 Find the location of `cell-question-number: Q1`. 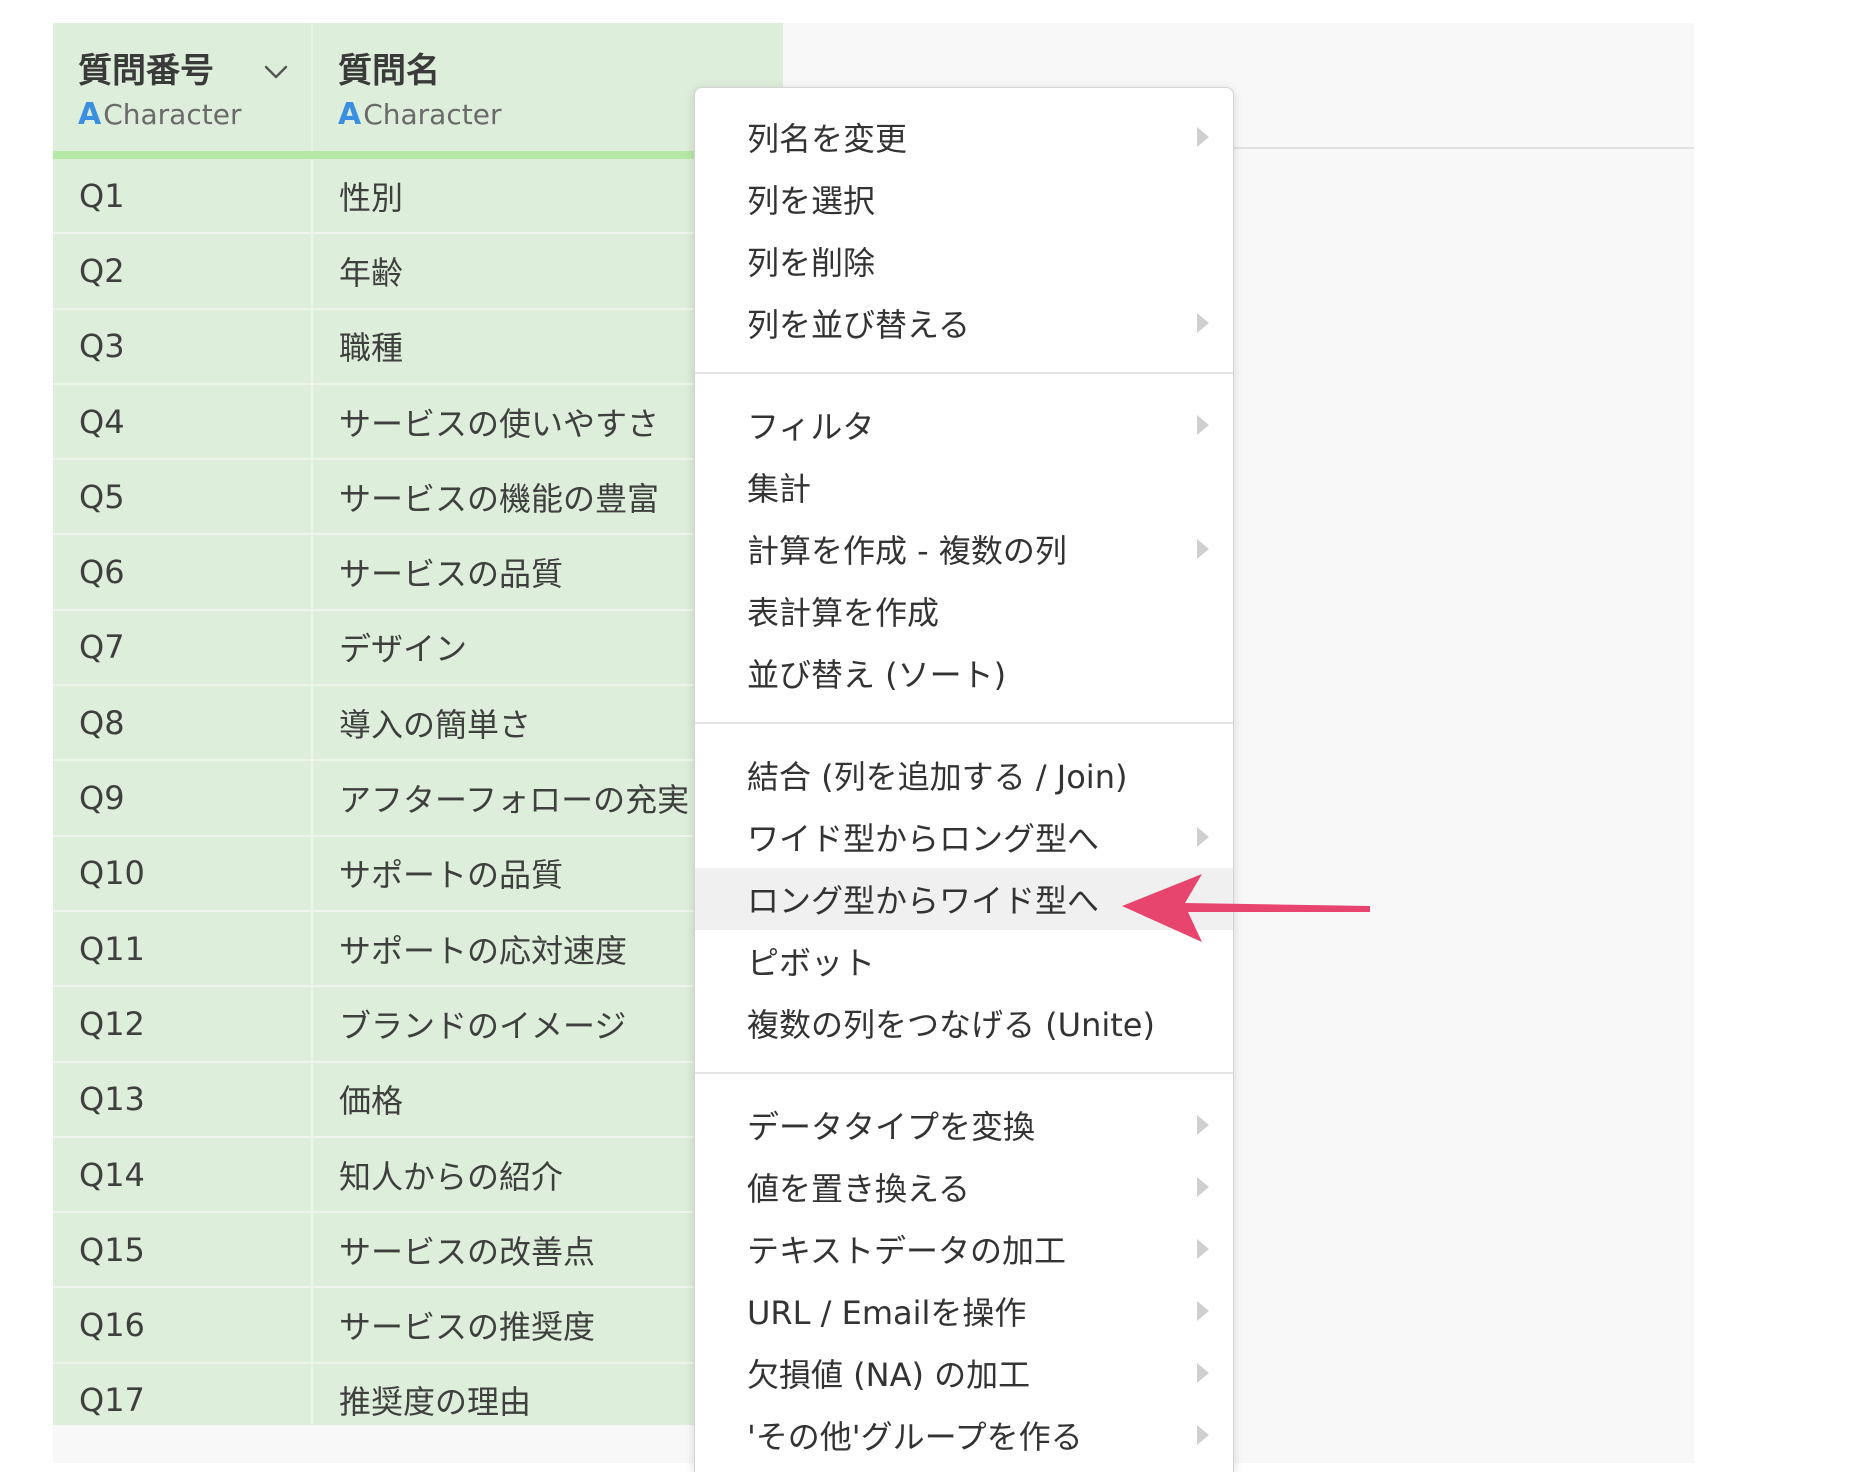

cell-question-number: Q1 is located at coordinates (183, 196).